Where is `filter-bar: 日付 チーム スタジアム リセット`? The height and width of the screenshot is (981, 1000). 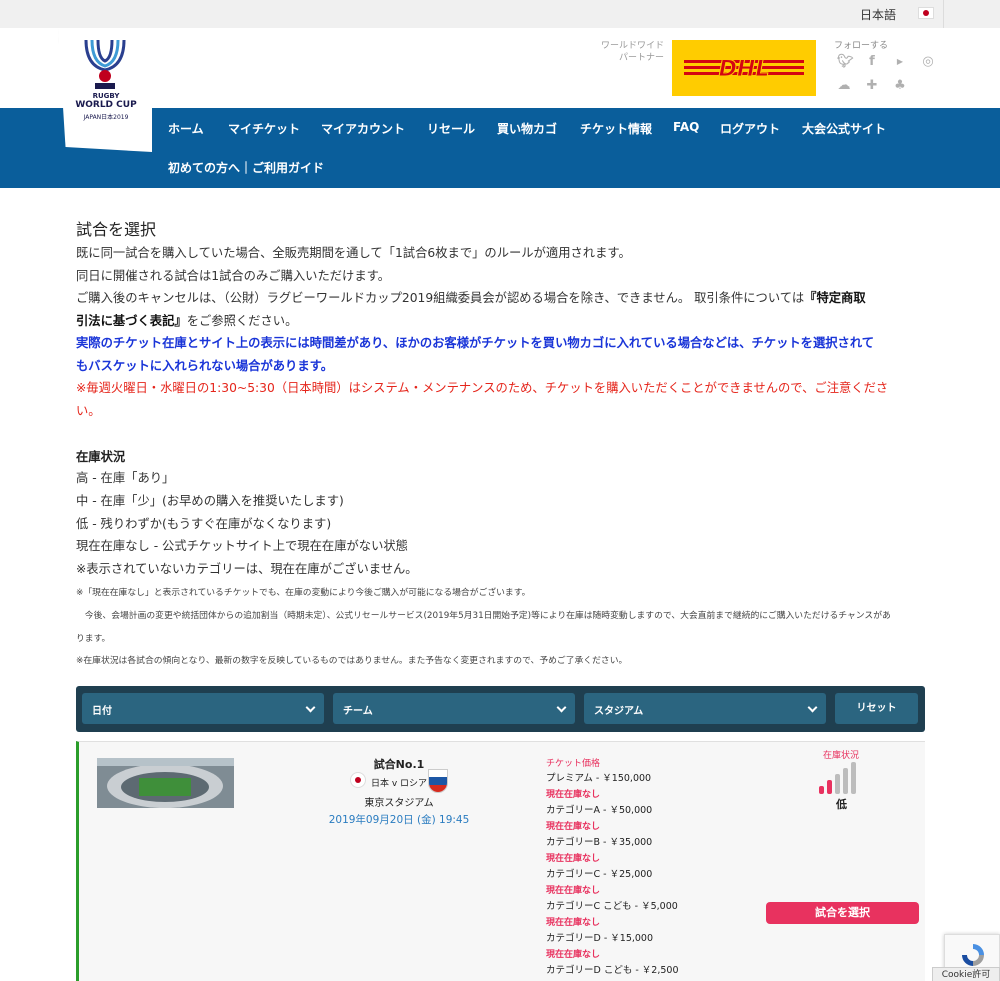
filter-bar: 日付 チーム スタジアム リセット is located at coordinates (500, 709).